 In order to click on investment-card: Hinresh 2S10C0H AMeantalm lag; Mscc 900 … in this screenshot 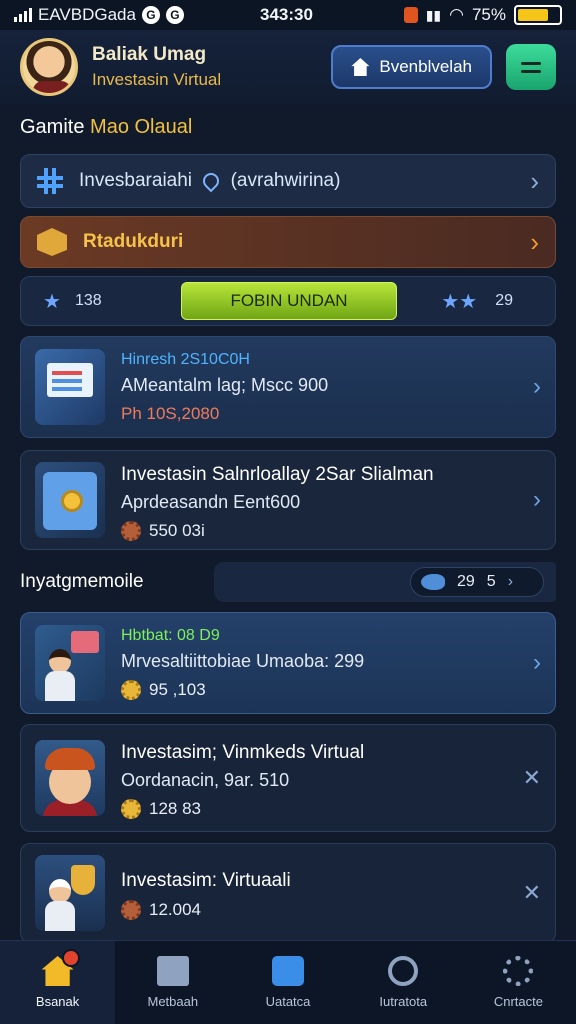, I will do `click(288, 387)`.